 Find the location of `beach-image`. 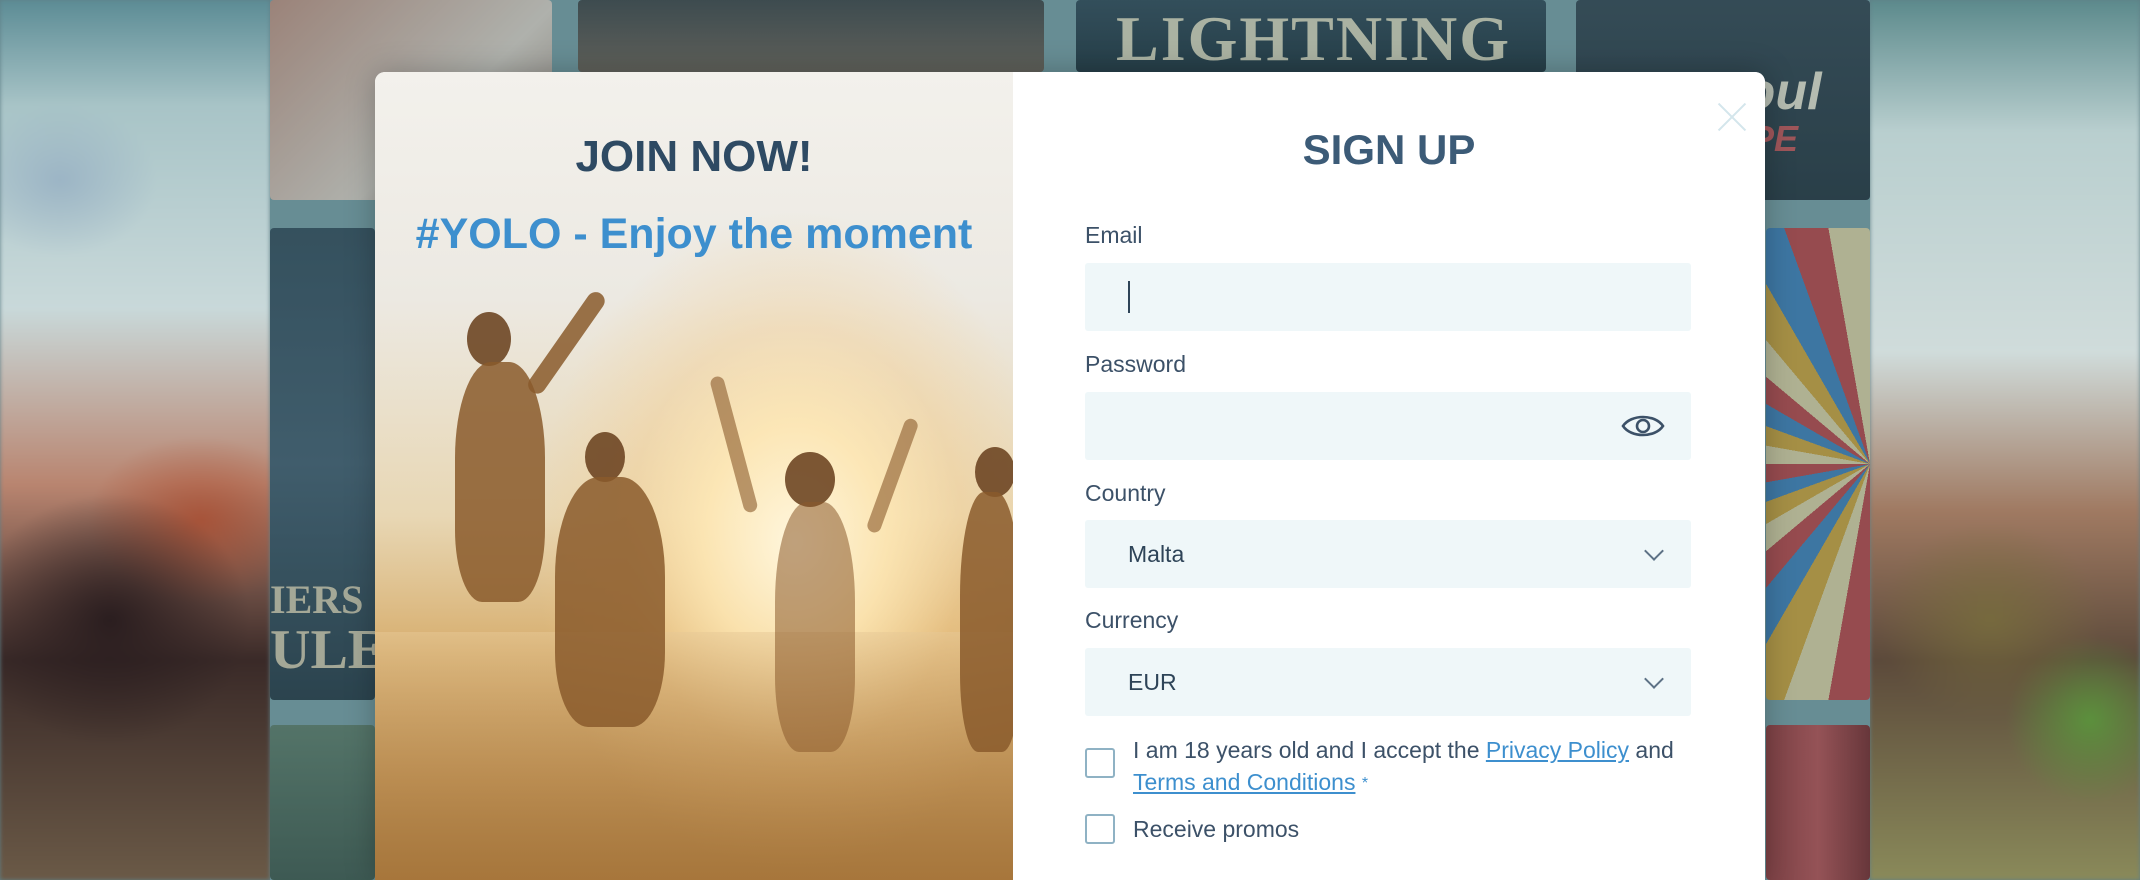

beach-image is located at coordinates (694, 756).